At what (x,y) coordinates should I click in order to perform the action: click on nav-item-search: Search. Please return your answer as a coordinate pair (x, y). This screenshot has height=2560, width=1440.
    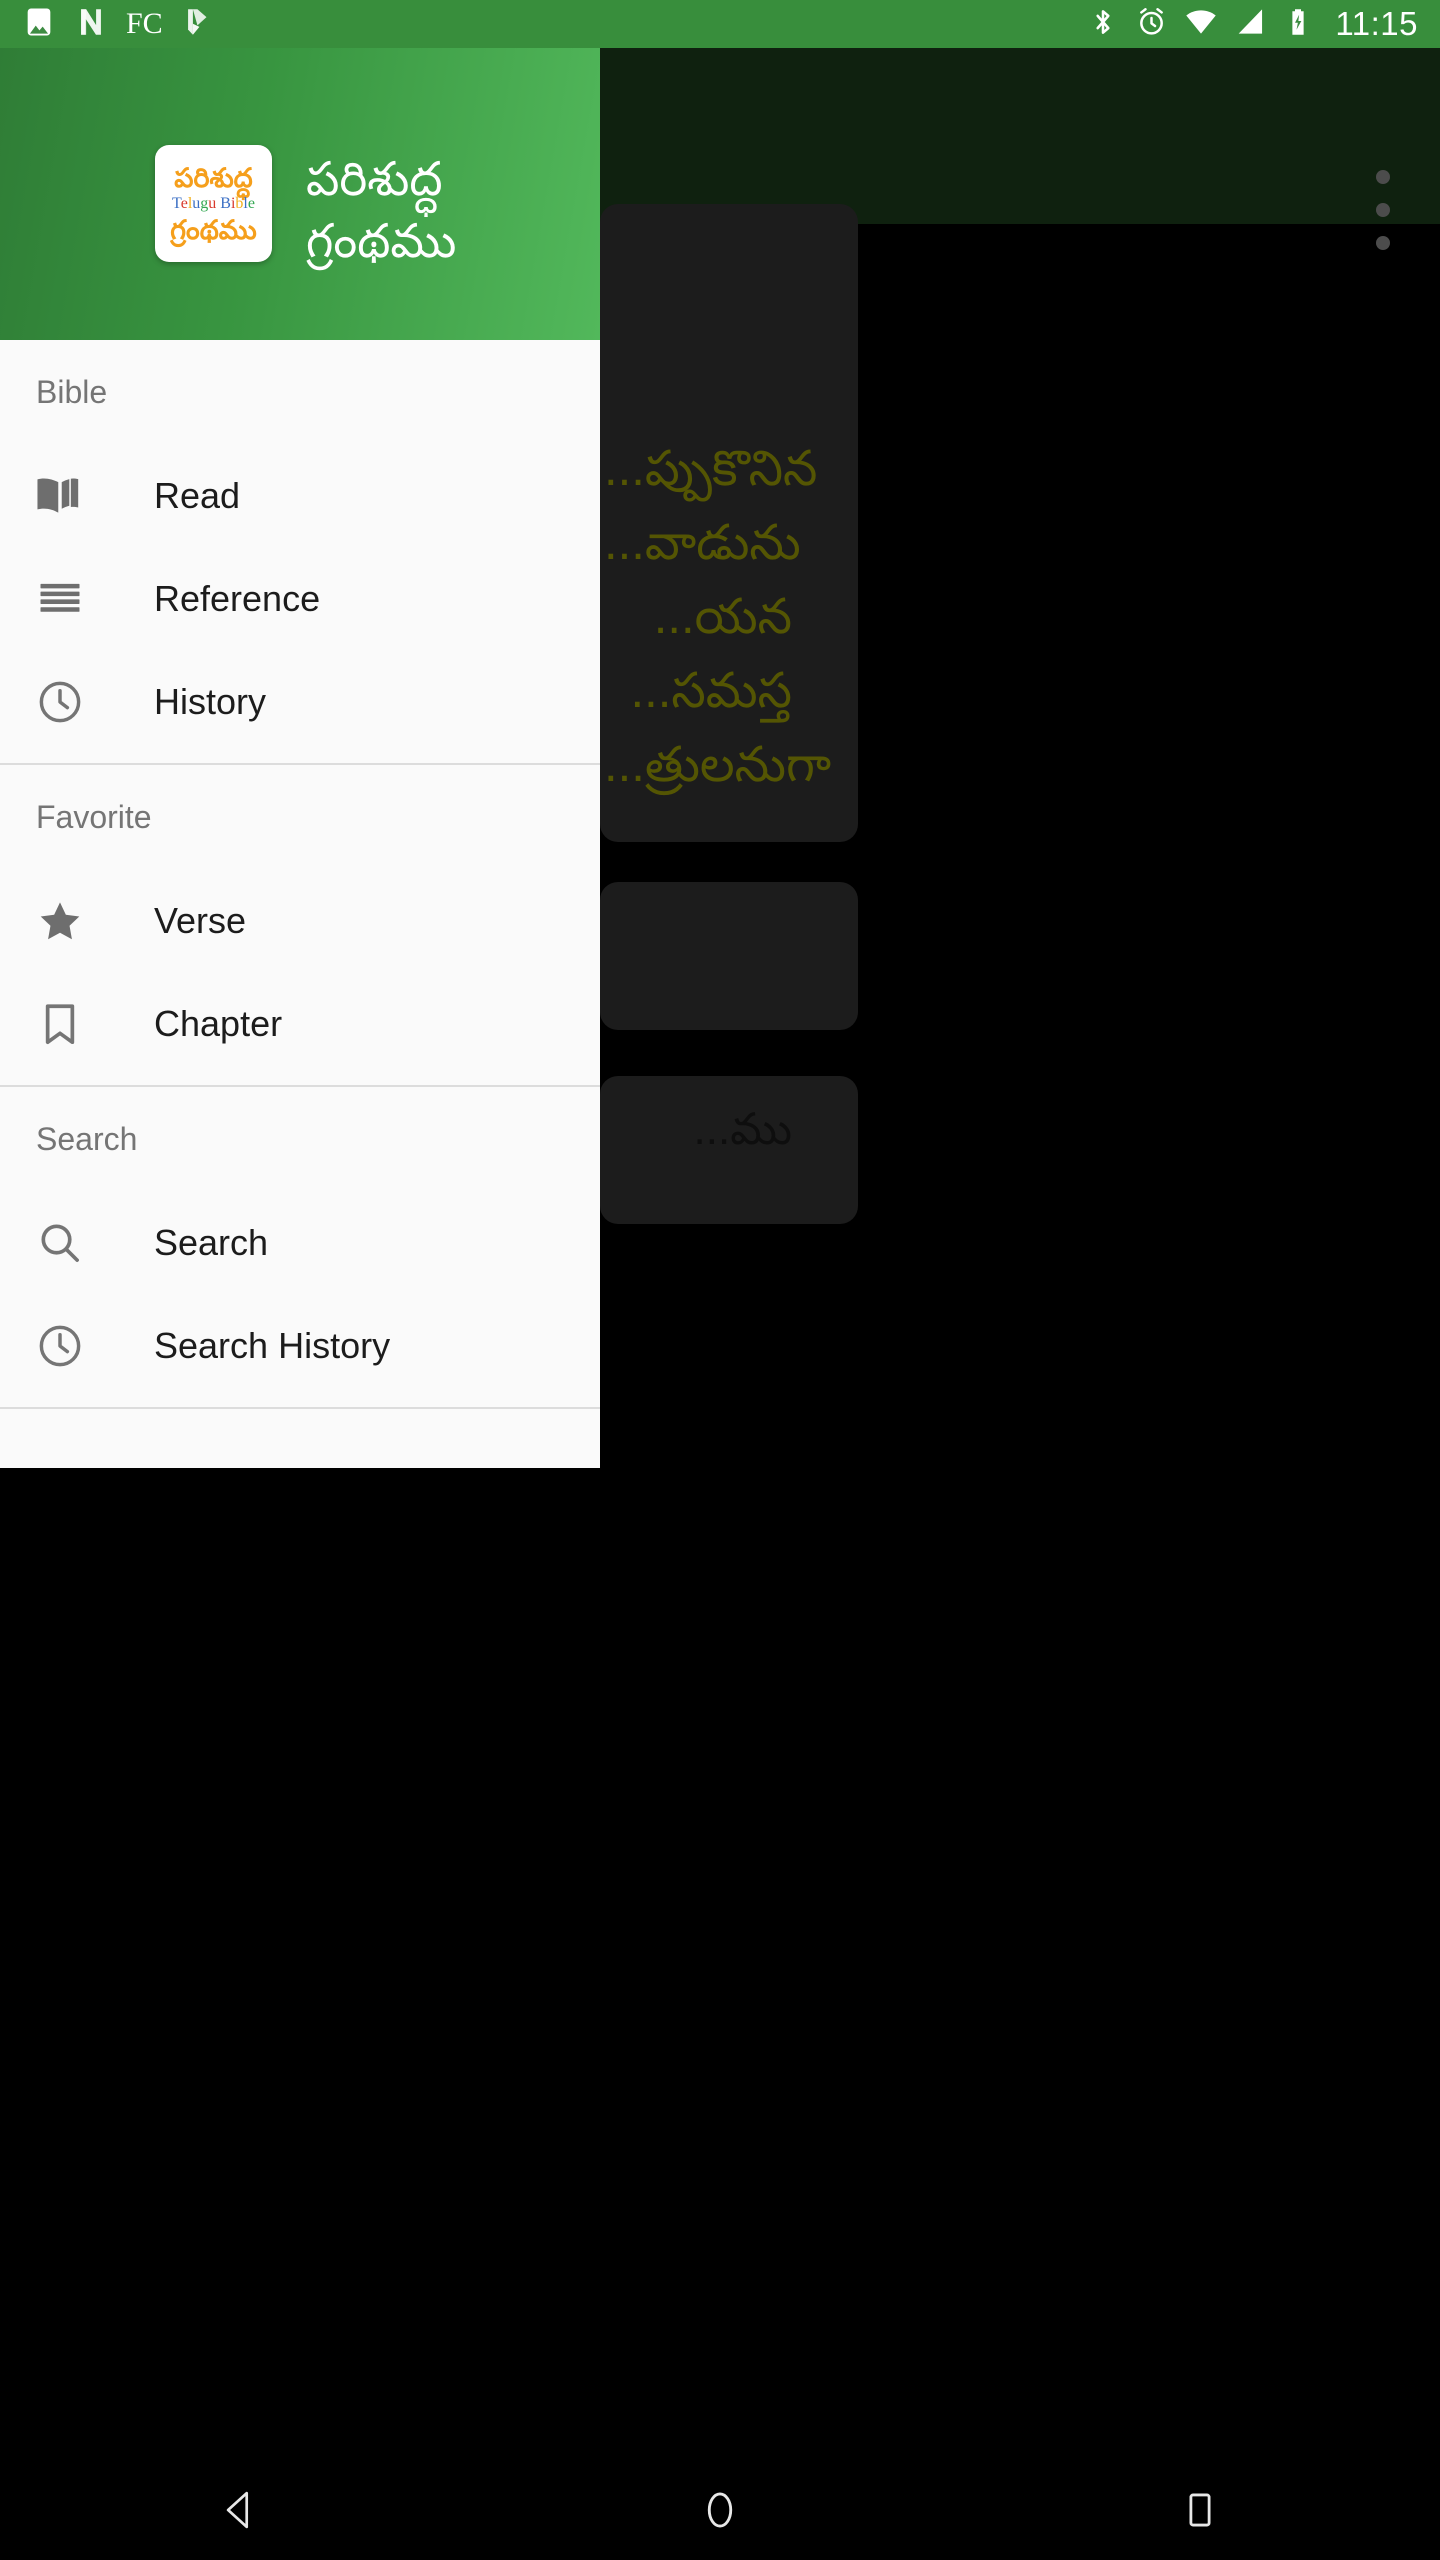
    Looking at the image, I should click on (300, 1242).